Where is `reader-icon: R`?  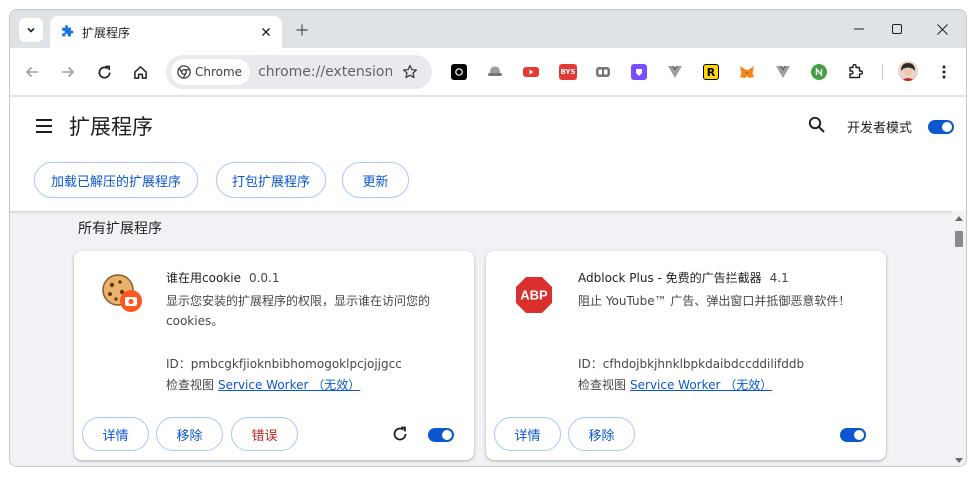 reader-icon: R is located at coordinates (711, 72).